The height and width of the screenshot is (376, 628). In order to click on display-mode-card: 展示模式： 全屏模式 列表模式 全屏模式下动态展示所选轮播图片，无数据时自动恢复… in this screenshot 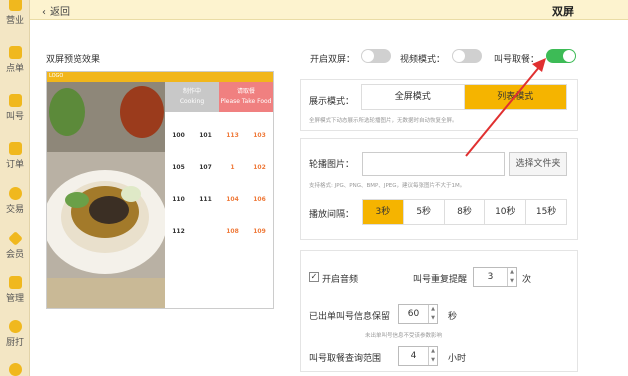, I will do `click(439, 105)`.